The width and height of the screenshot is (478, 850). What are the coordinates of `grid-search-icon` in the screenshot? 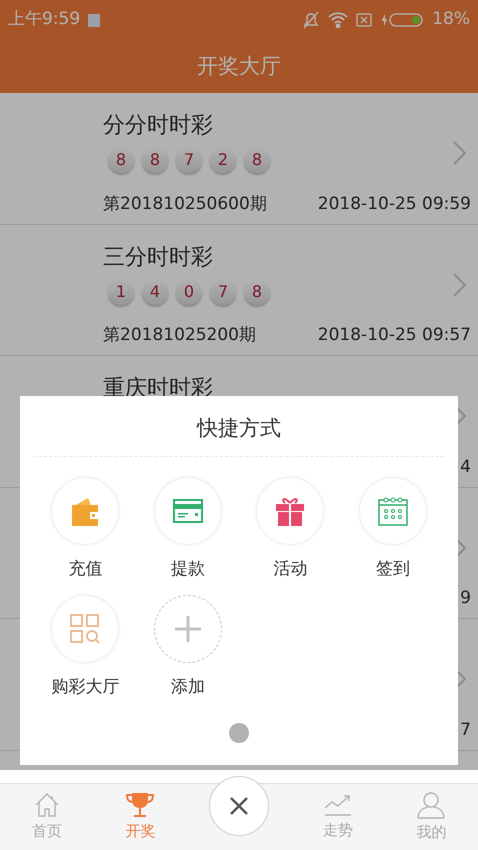 It's located at (85, 629).